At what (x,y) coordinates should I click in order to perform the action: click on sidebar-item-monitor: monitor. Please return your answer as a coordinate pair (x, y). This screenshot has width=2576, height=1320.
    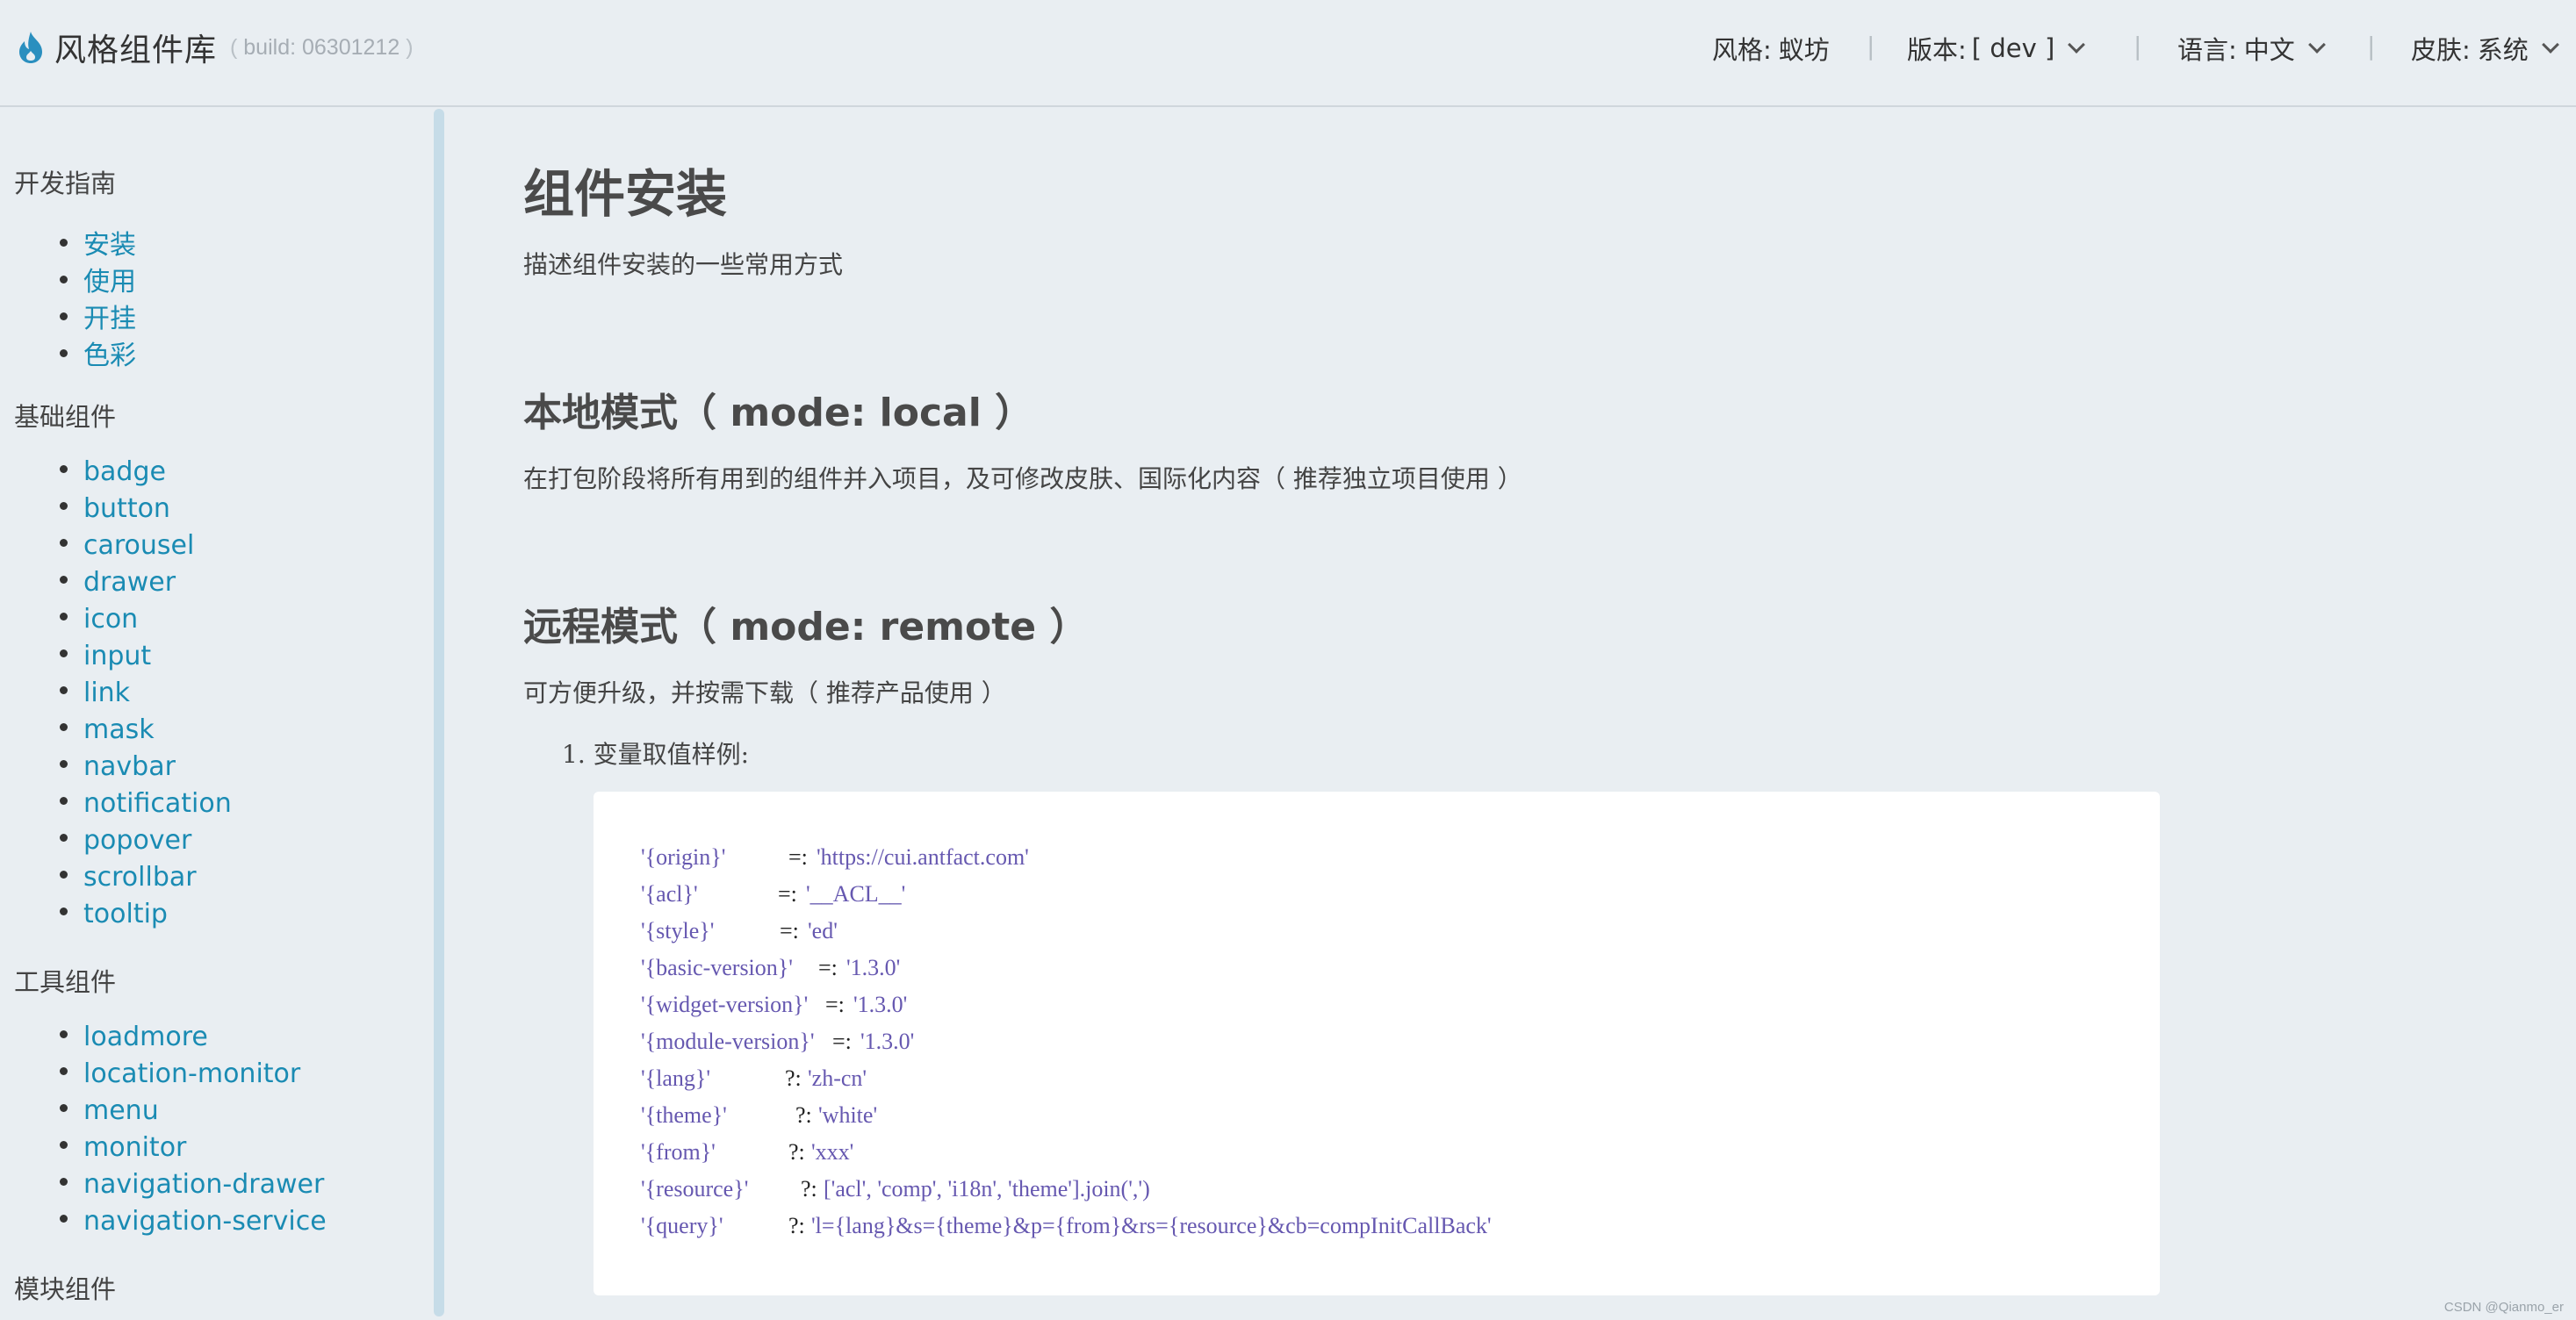
    Looking at the image, I should click on (123, 1147).